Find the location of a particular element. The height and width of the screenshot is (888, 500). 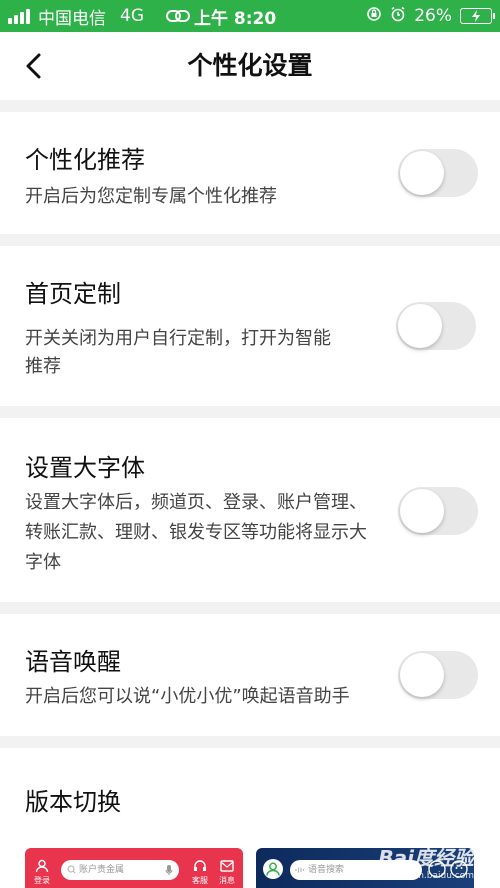

search-bar: 账户贵金属 is located at coordinates (120, 870).